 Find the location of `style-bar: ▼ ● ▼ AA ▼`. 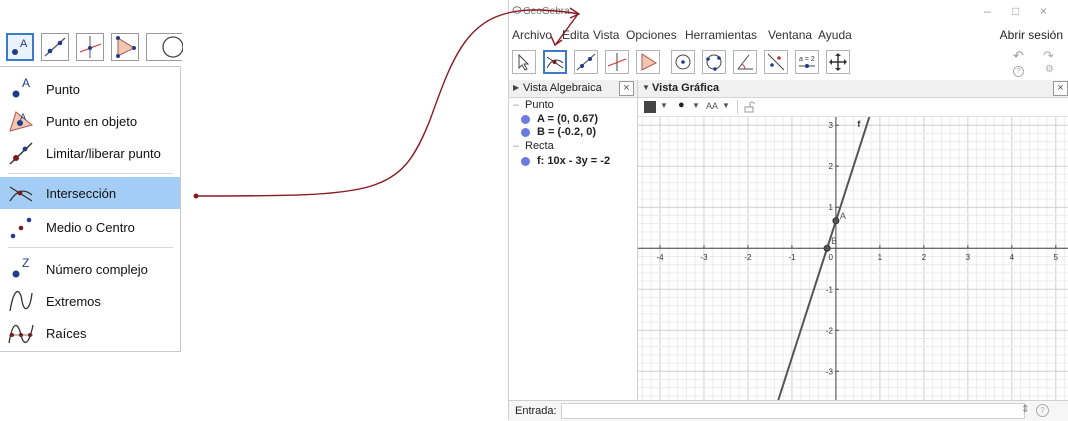

style-bar: ▼ ● ▼ AA ▼ is located at coordinates (853, 107).